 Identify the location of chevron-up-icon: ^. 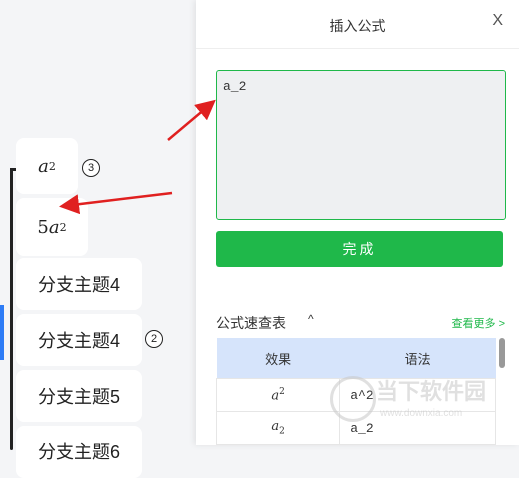
(311, 319).